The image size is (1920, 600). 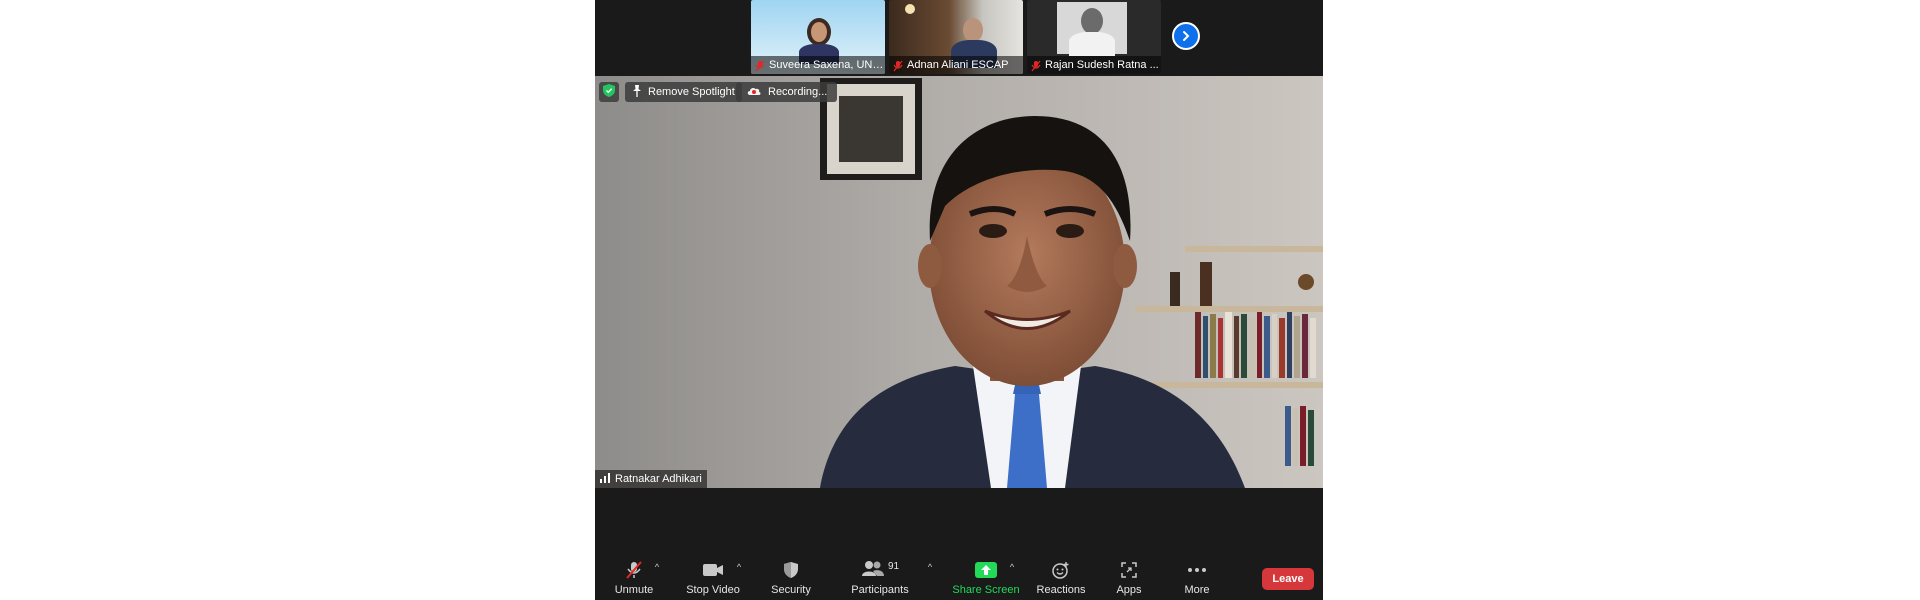 I want to click on apps-label: Apps, so click(x=1129, y=590).